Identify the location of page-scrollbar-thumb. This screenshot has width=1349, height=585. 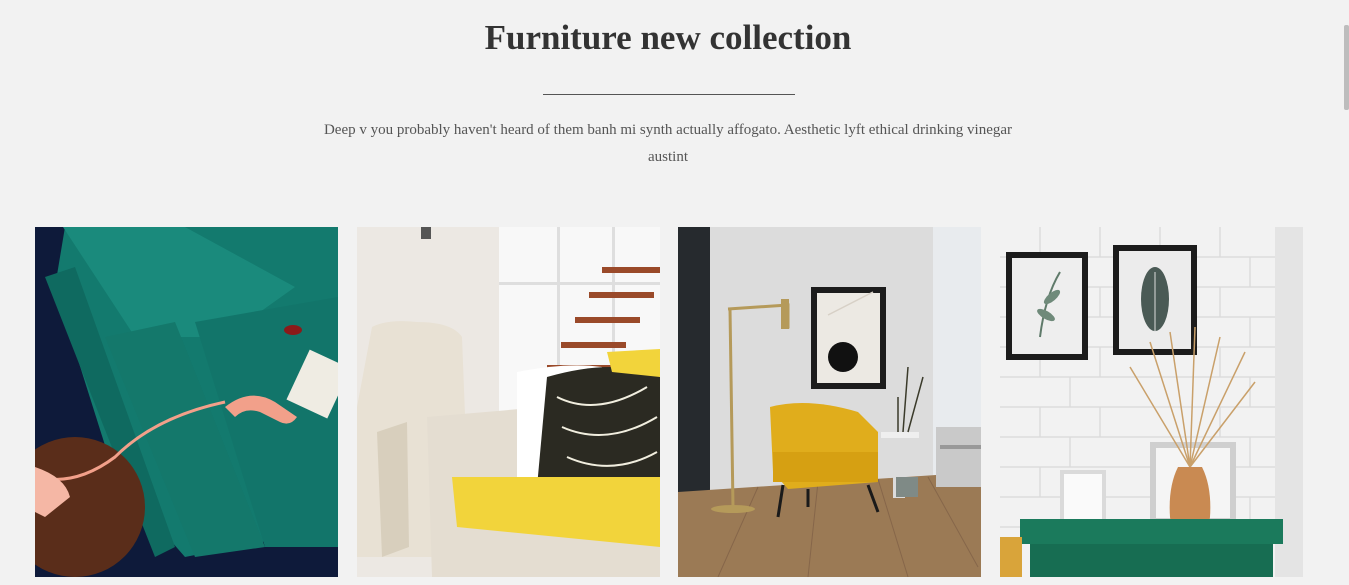
(1346, 67).